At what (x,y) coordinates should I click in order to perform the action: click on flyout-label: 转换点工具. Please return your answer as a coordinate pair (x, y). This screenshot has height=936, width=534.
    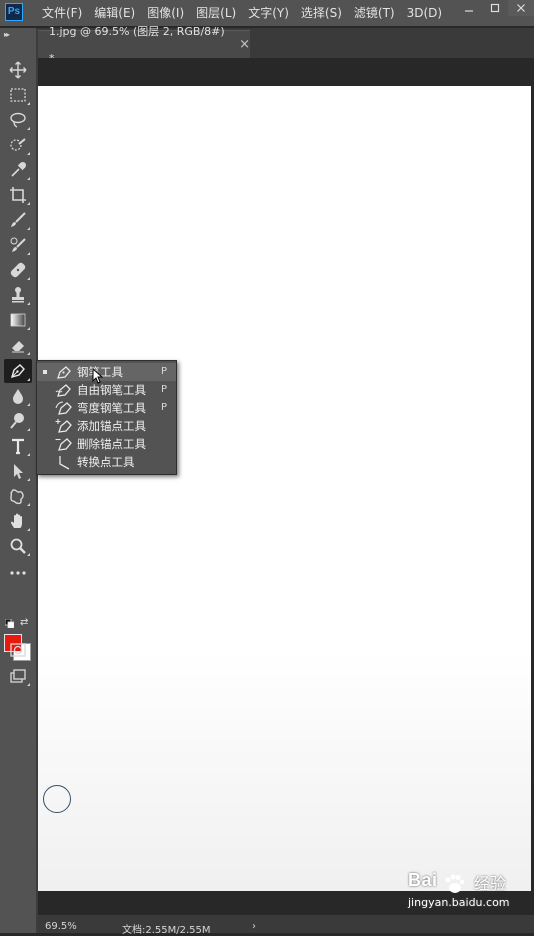
    Looking at the image, I should click on (106, 462).